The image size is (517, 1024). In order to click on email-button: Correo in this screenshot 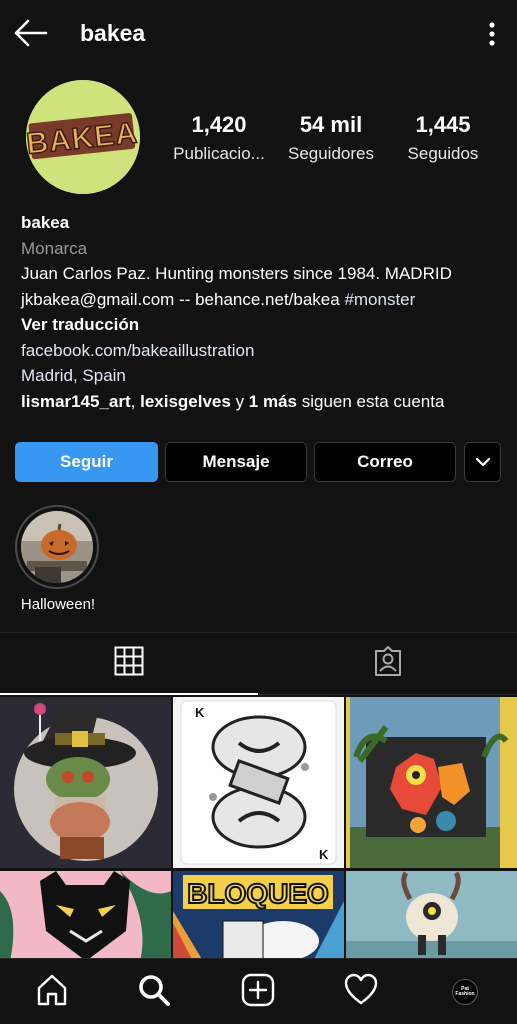, I will do `click(385, 462)`.